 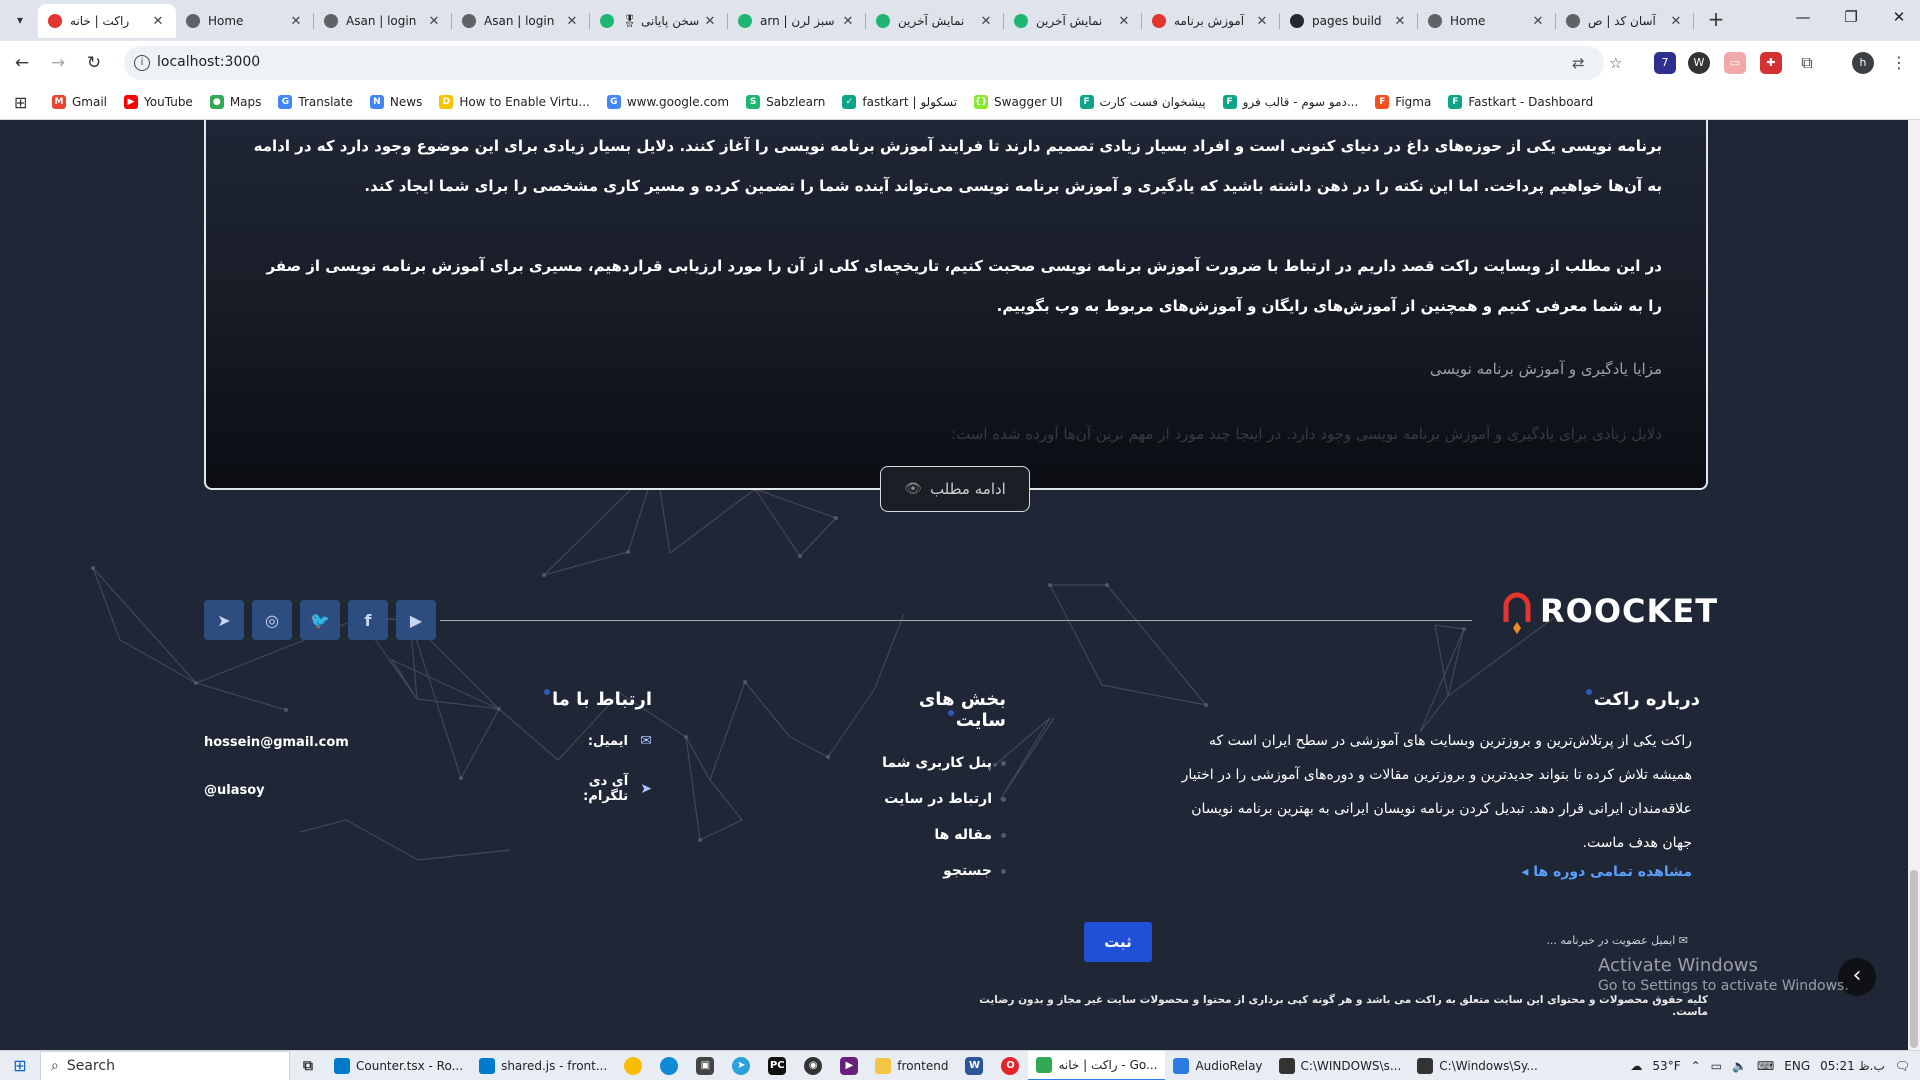 What do you see at coordinates (1851, 20) in the screenshot?
I see `restore-icon: ❐` at bounding box center [1851, 20].